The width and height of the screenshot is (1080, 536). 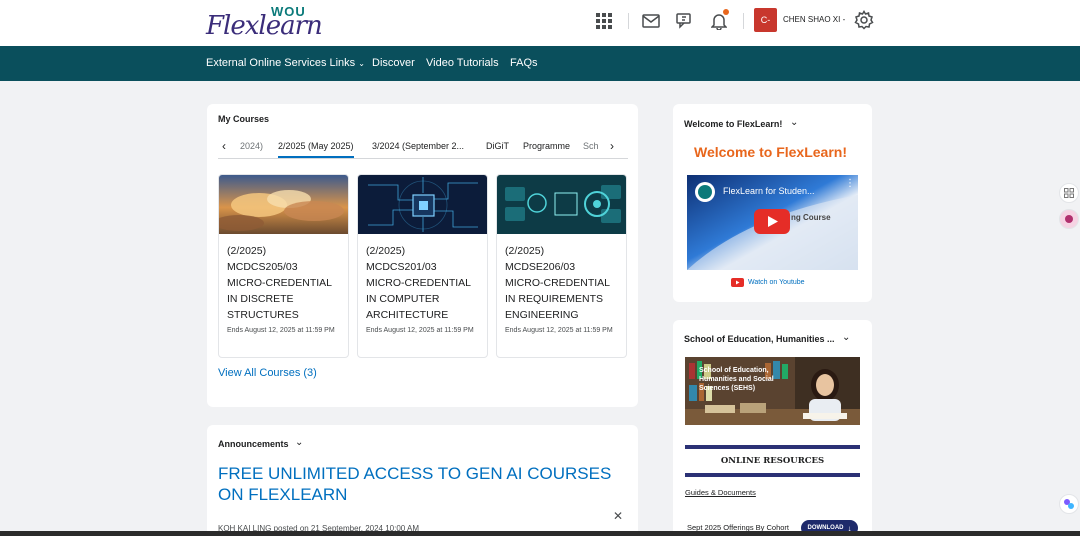 I want to click on chevron-right-icon: ›, so click(x=612, y=146).